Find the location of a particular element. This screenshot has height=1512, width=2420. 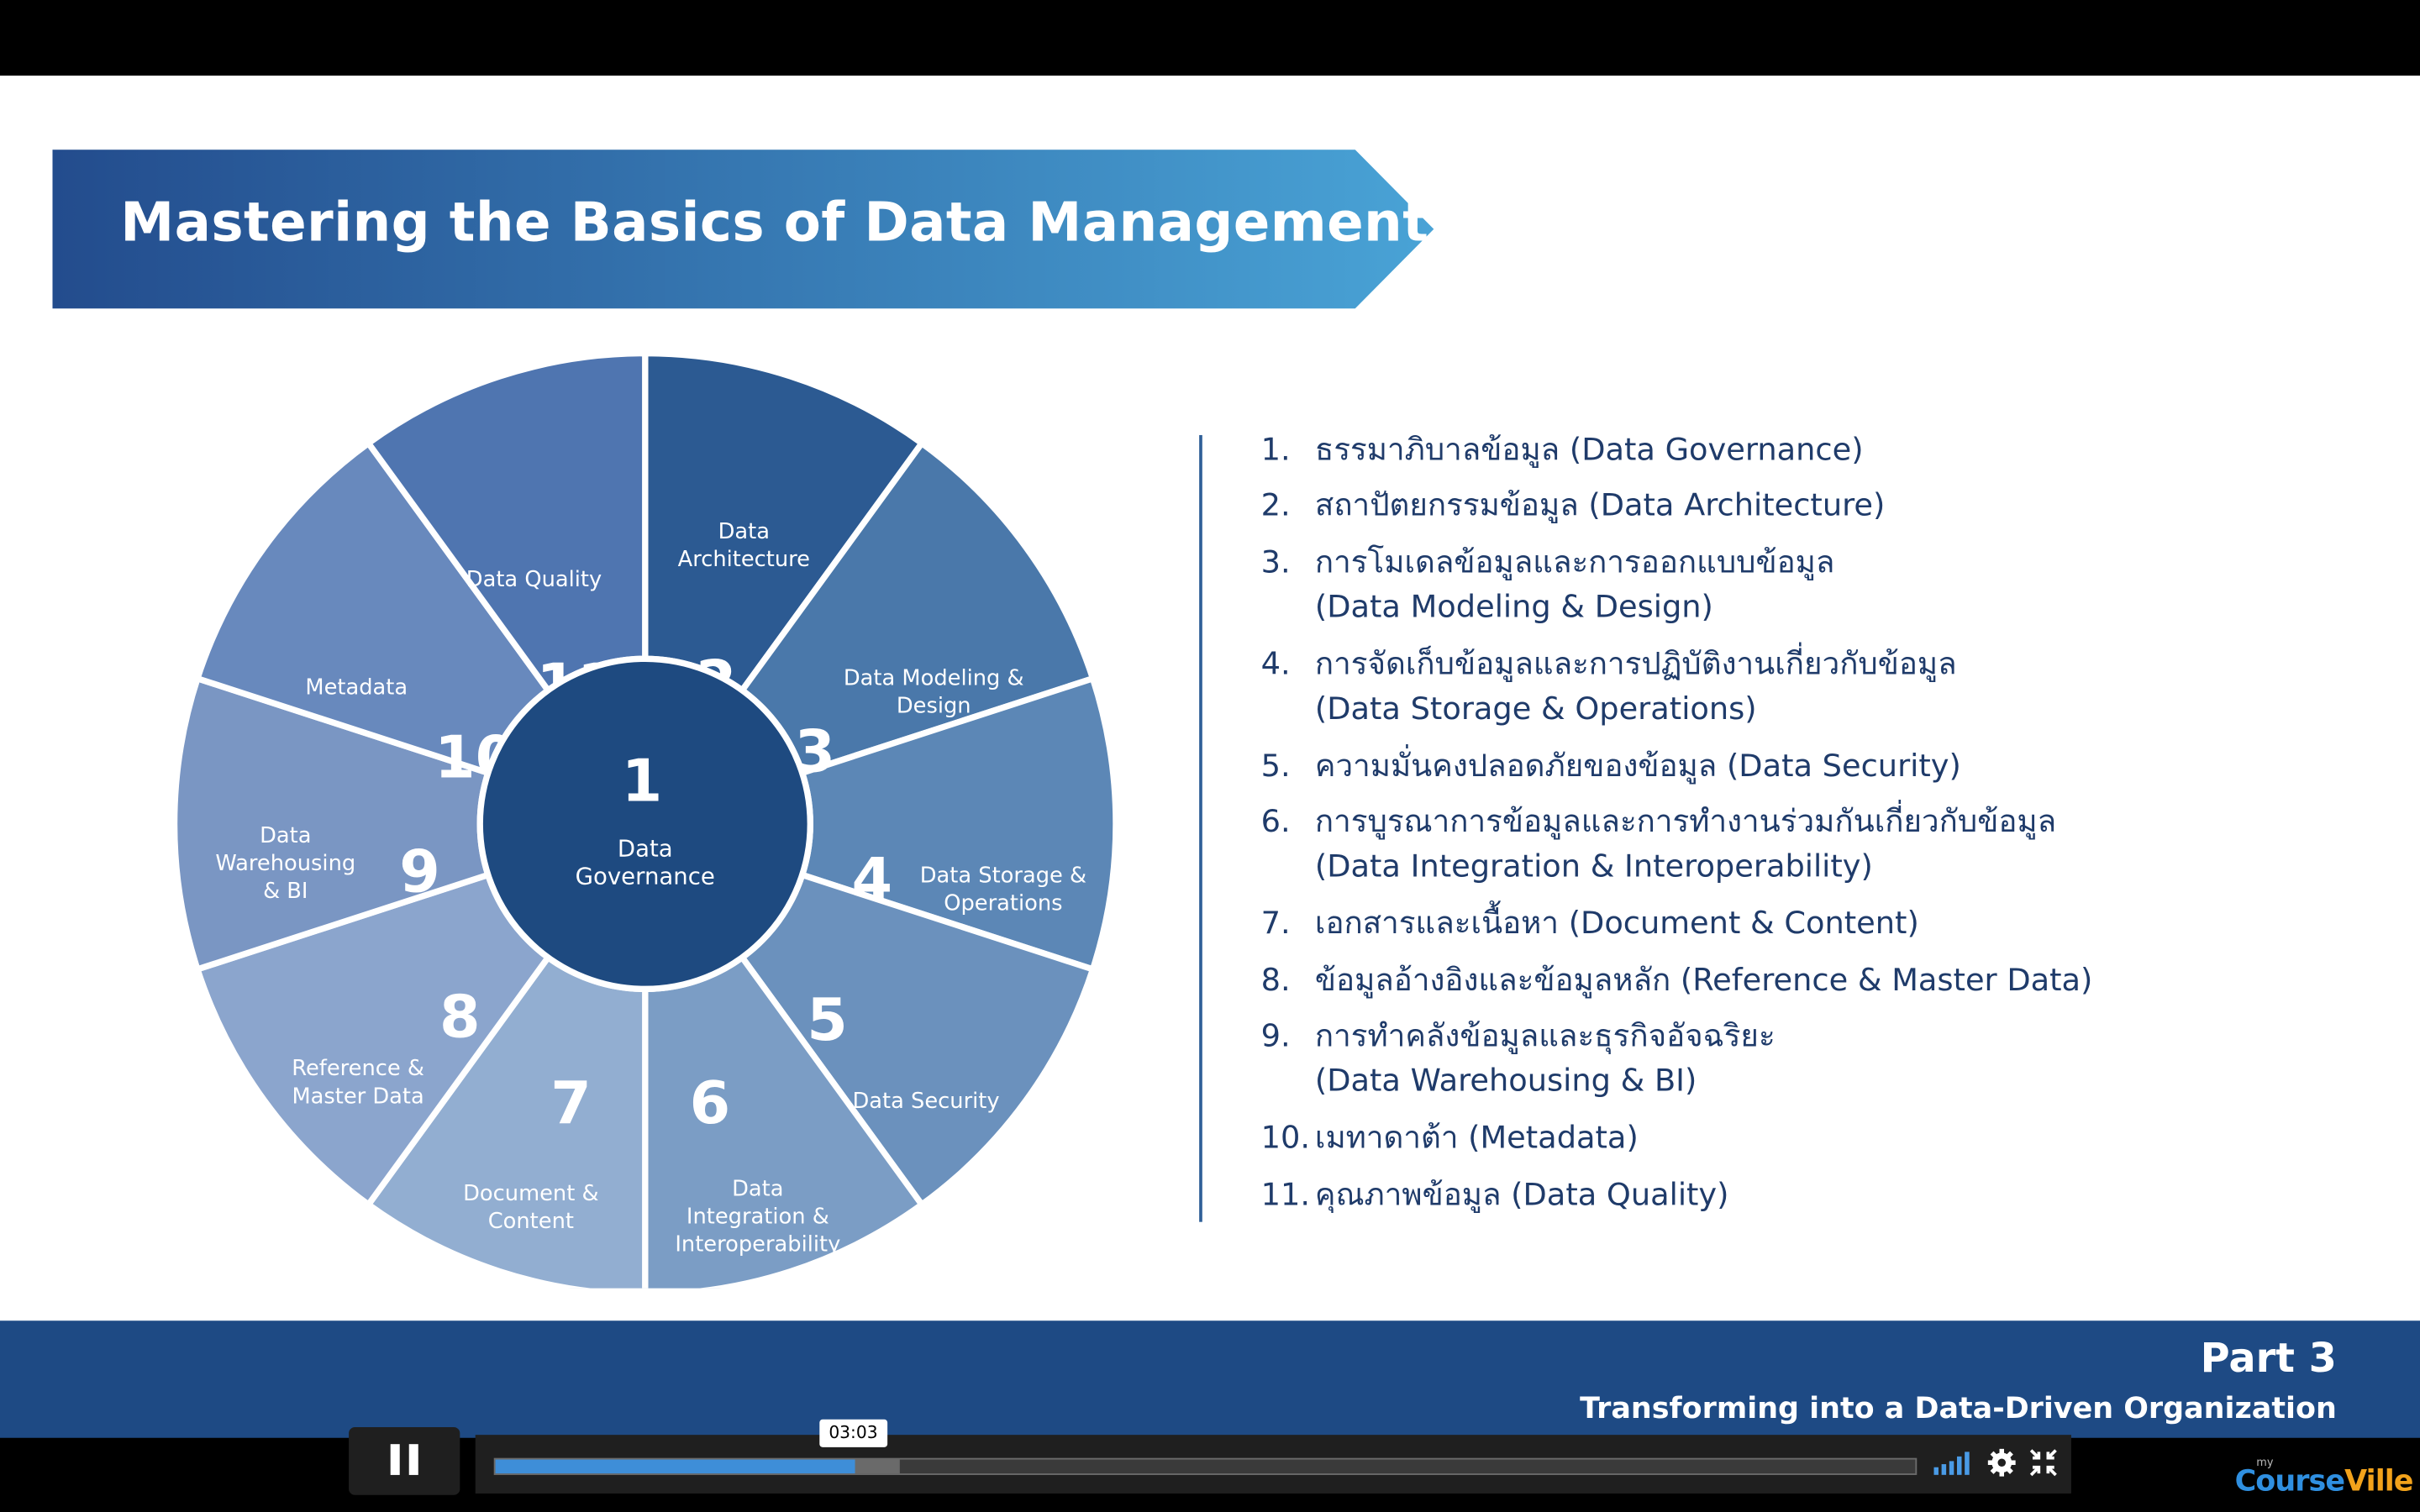

segment-label-9-line2: Warehousing is located at coordinates (285, 863).